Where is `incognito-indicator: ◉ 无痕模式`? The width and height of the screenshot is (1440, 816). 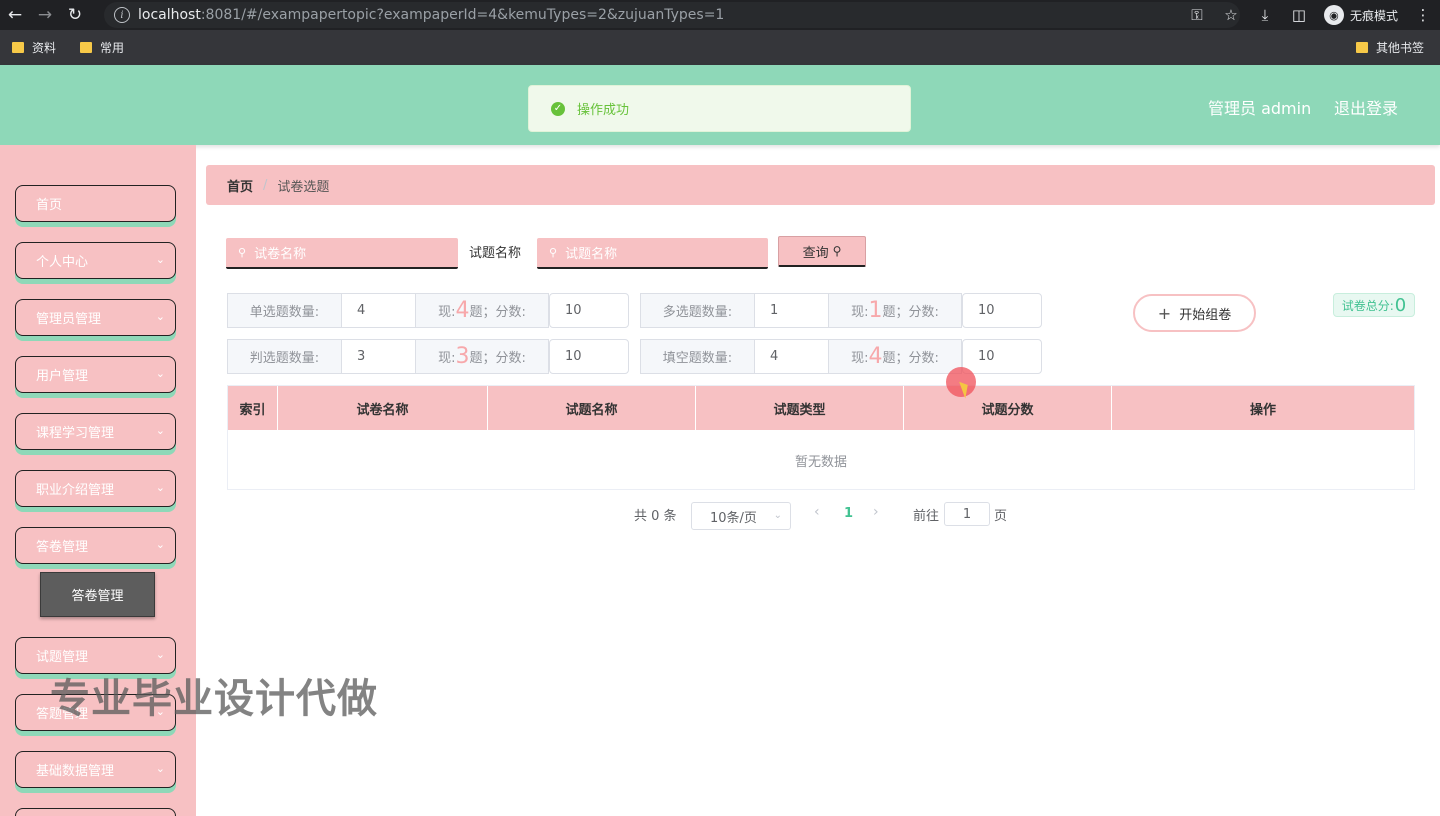
incognito-indicator: ◉ 无痕模式 is located at coordinates (1360, 15).